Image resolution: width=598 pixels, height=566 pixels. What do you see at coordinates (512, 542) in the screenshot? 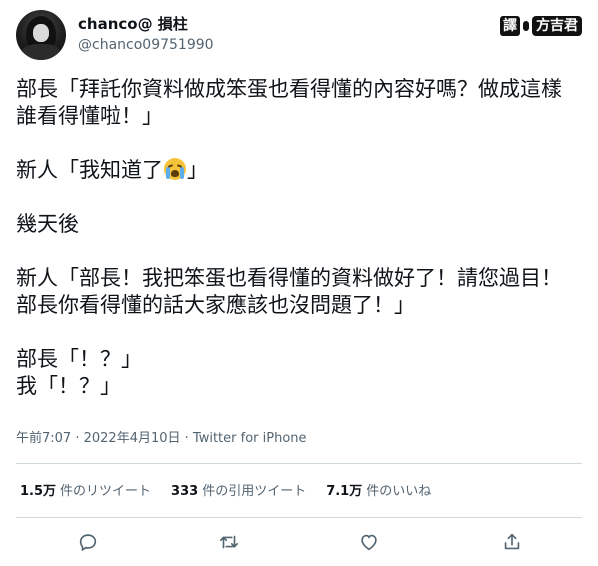
I see `share-icon` at bounding box center [512, 542].